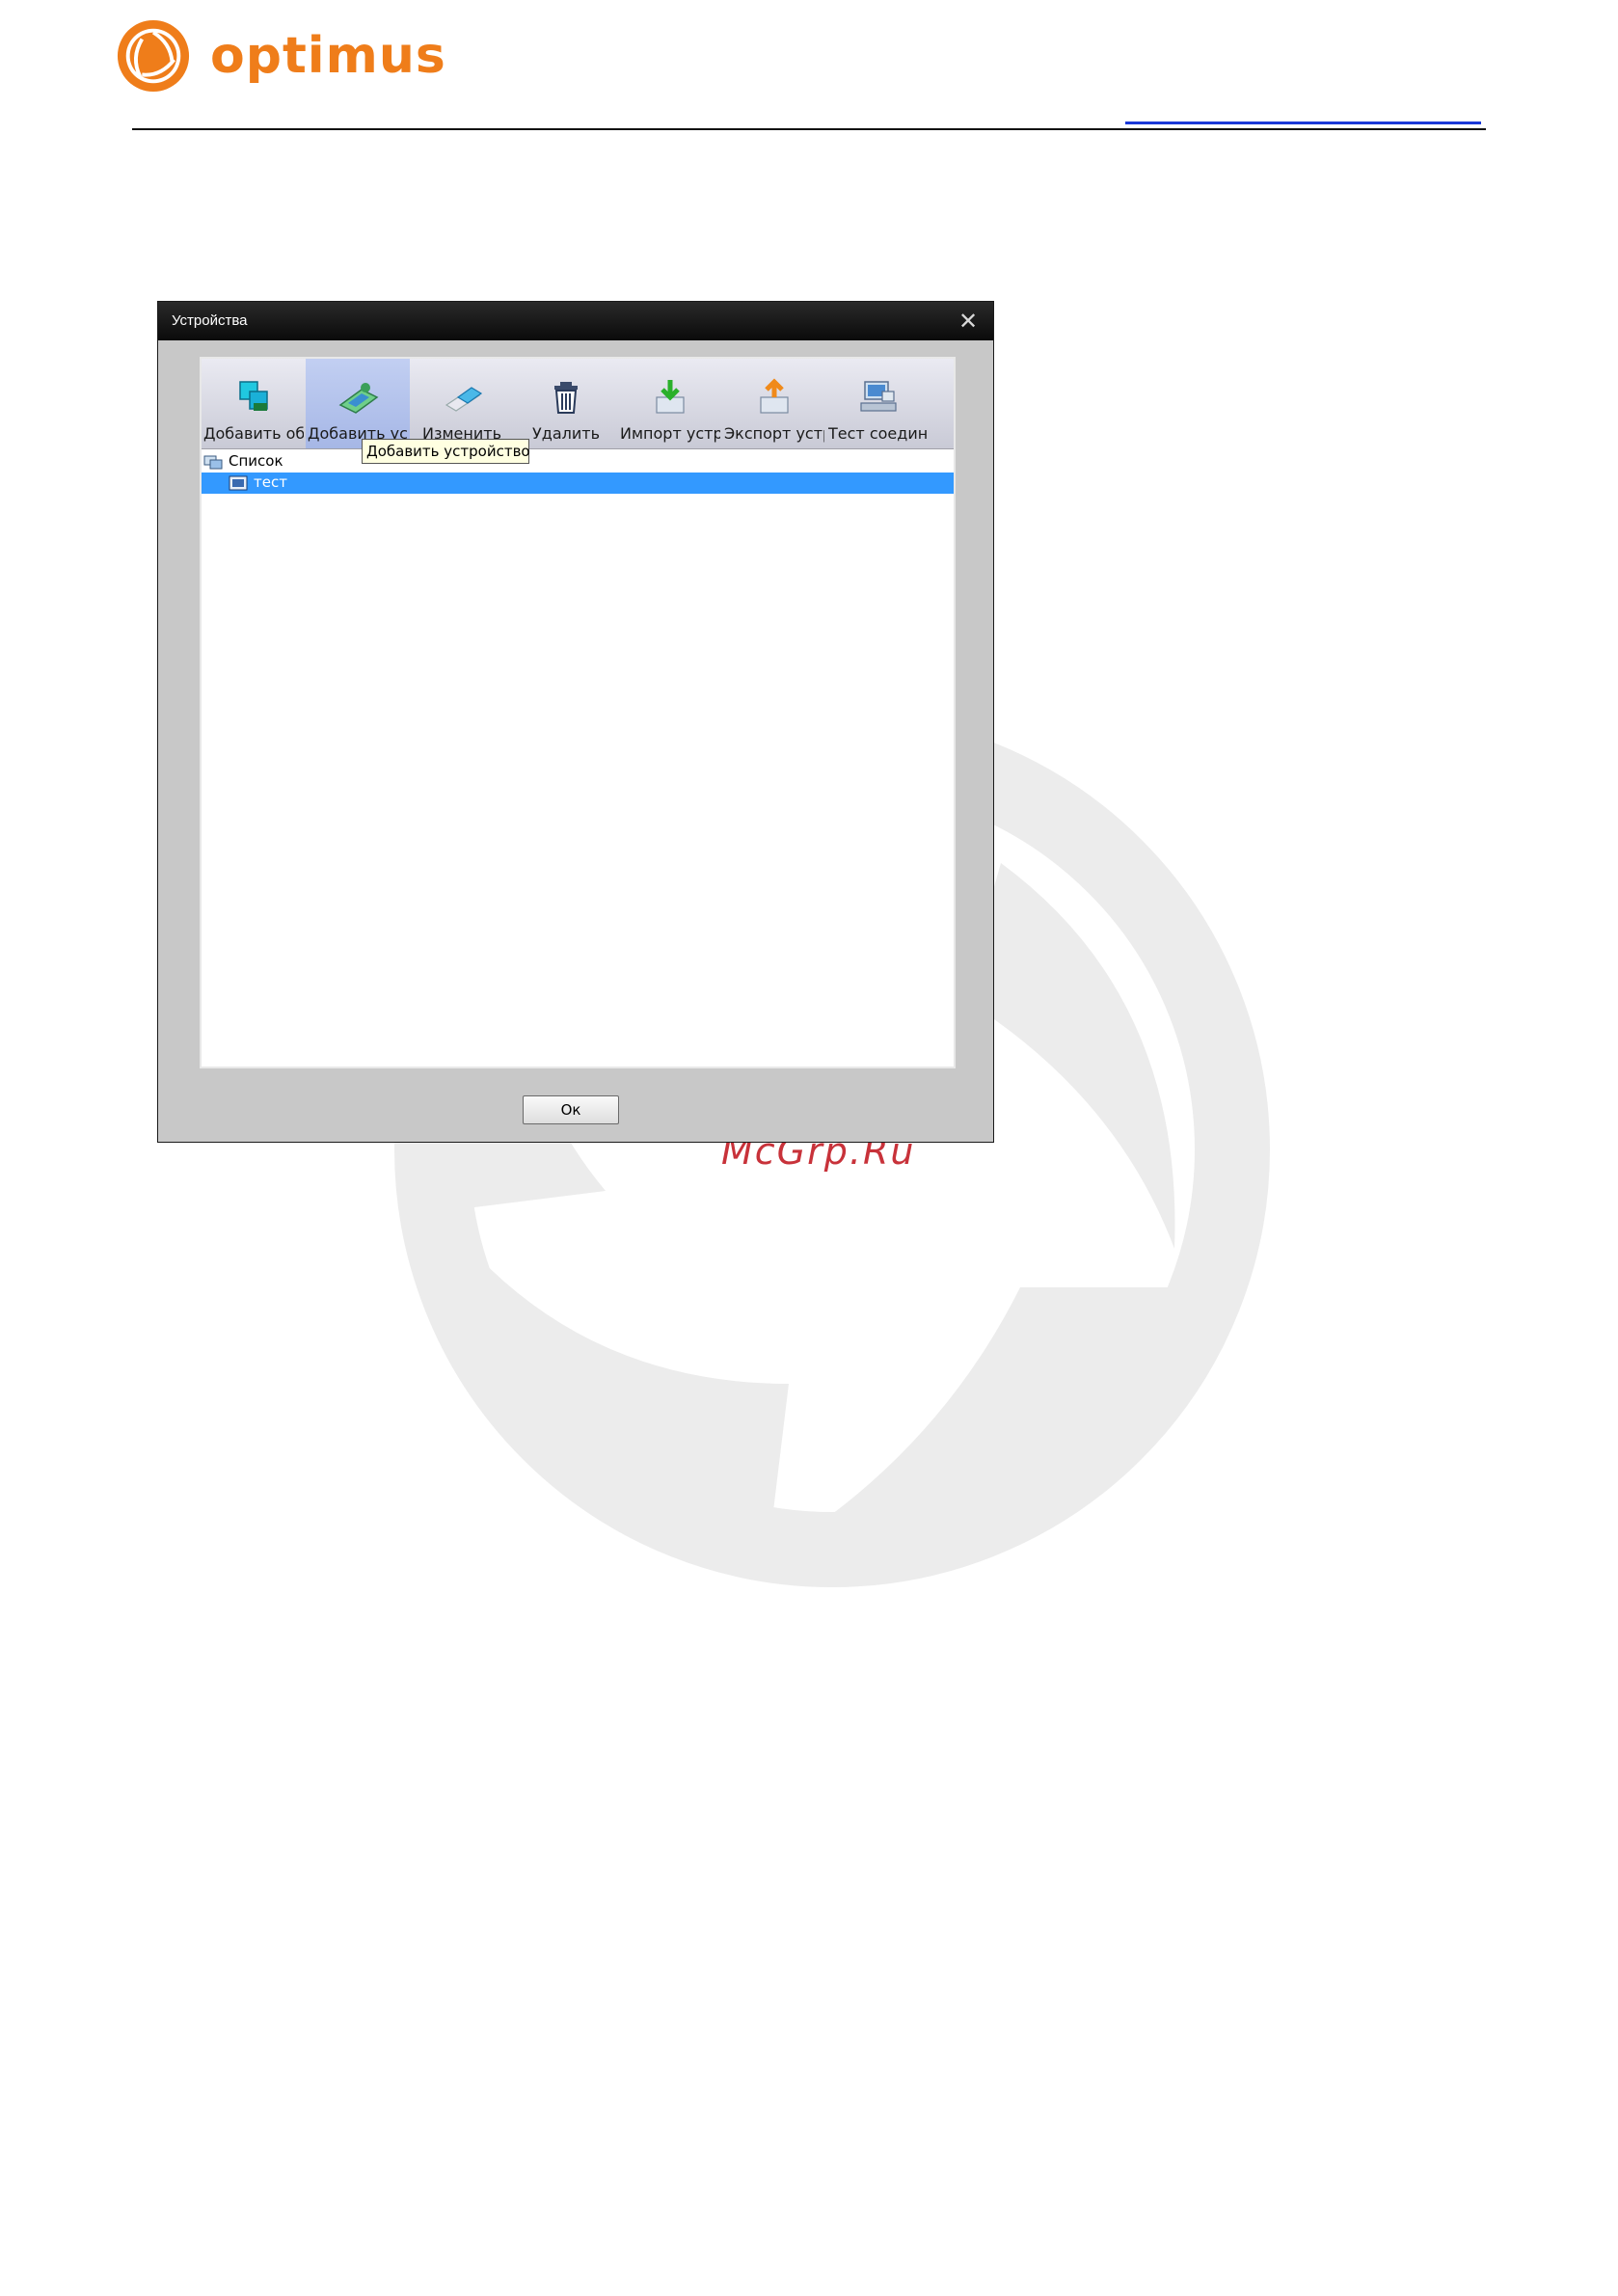  What do you see at coordinates (153, 56) in the screenshot?
I see `aperture-logo-icon` at bounding box center [153, 56].